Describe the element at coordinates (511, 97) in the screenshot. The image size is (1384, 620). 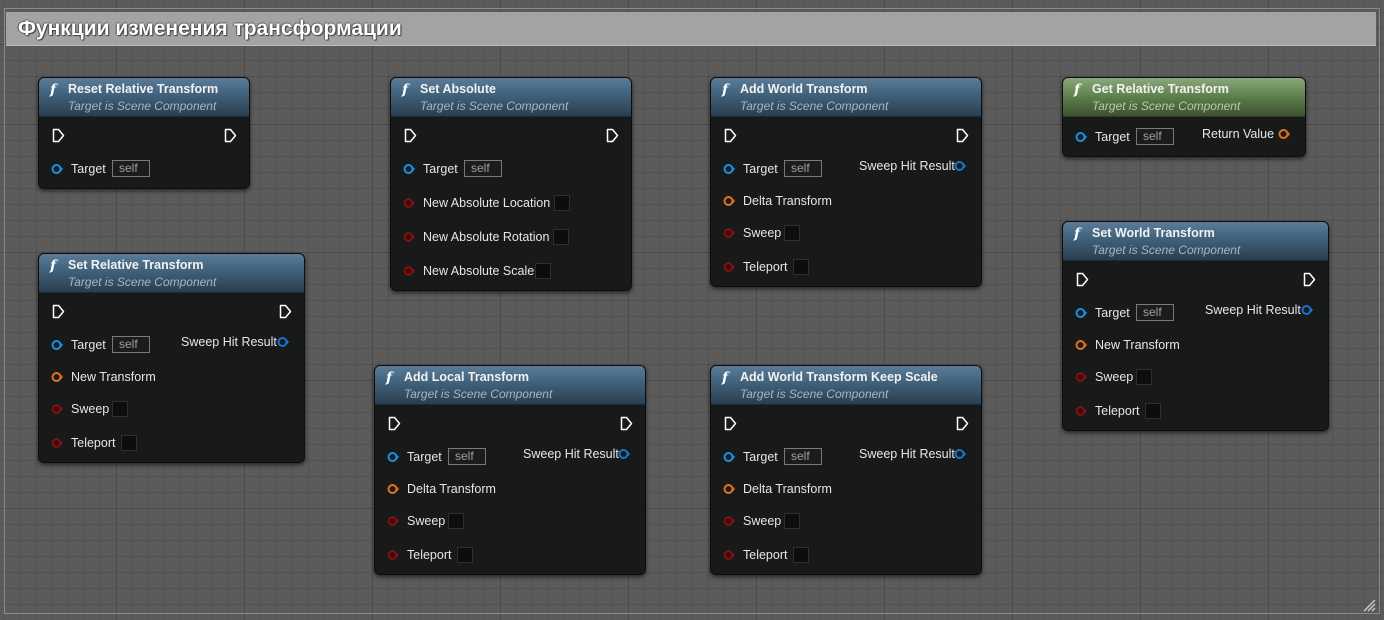
I see `node-header: f Set Absolute Target is Scene Component` at that location.